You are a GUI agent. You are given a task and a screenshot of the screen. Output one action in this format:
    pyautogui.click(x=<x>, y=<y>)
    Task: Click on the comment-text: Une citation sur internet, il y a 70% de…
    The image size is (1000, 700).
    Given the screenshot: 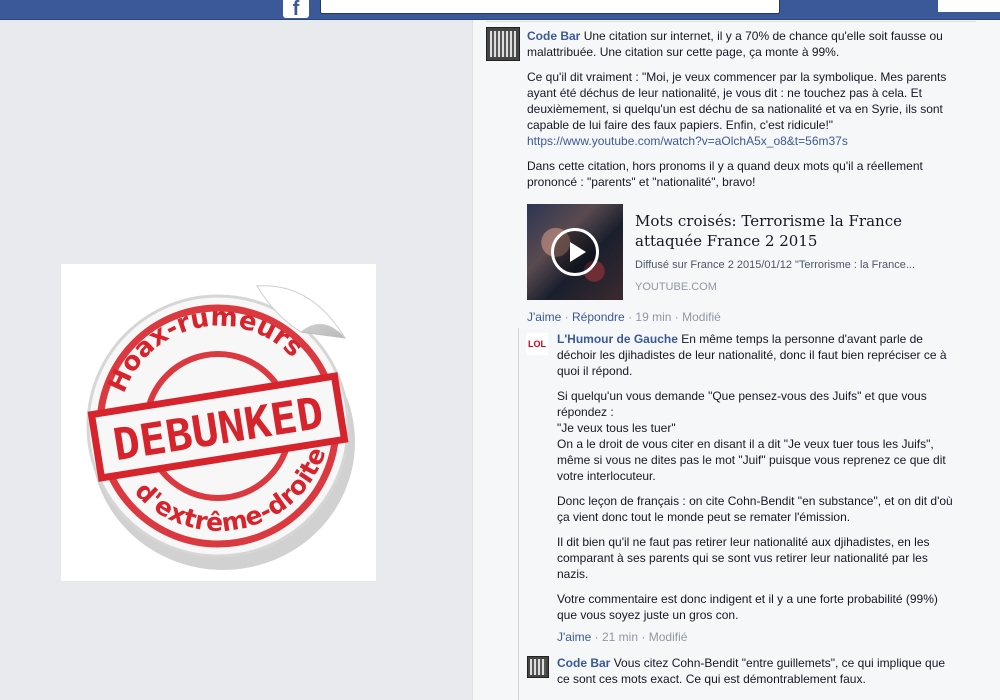 What is the action you would take?
    pyautogui.click(x=735, y=44)
    